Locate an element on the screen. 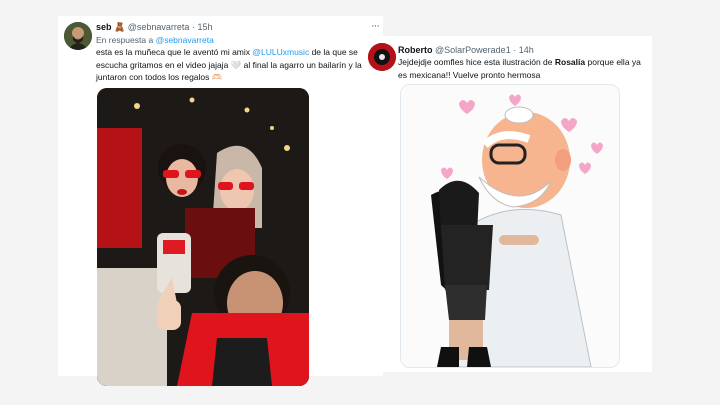 The width and height of the screenshot is (720, 405). tweet-header: Roberto @SolarPowerade1 · 14h is located at coordinates (466, 50).